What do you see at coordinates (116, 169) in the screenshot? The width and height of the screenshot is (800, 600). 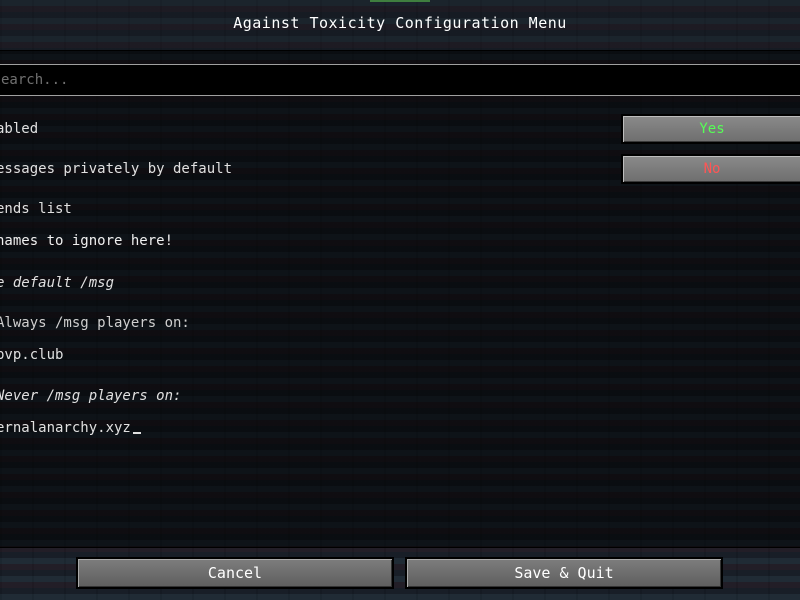 I see `private-messages-label: essages privately by default` at bounding box center [116, 169].